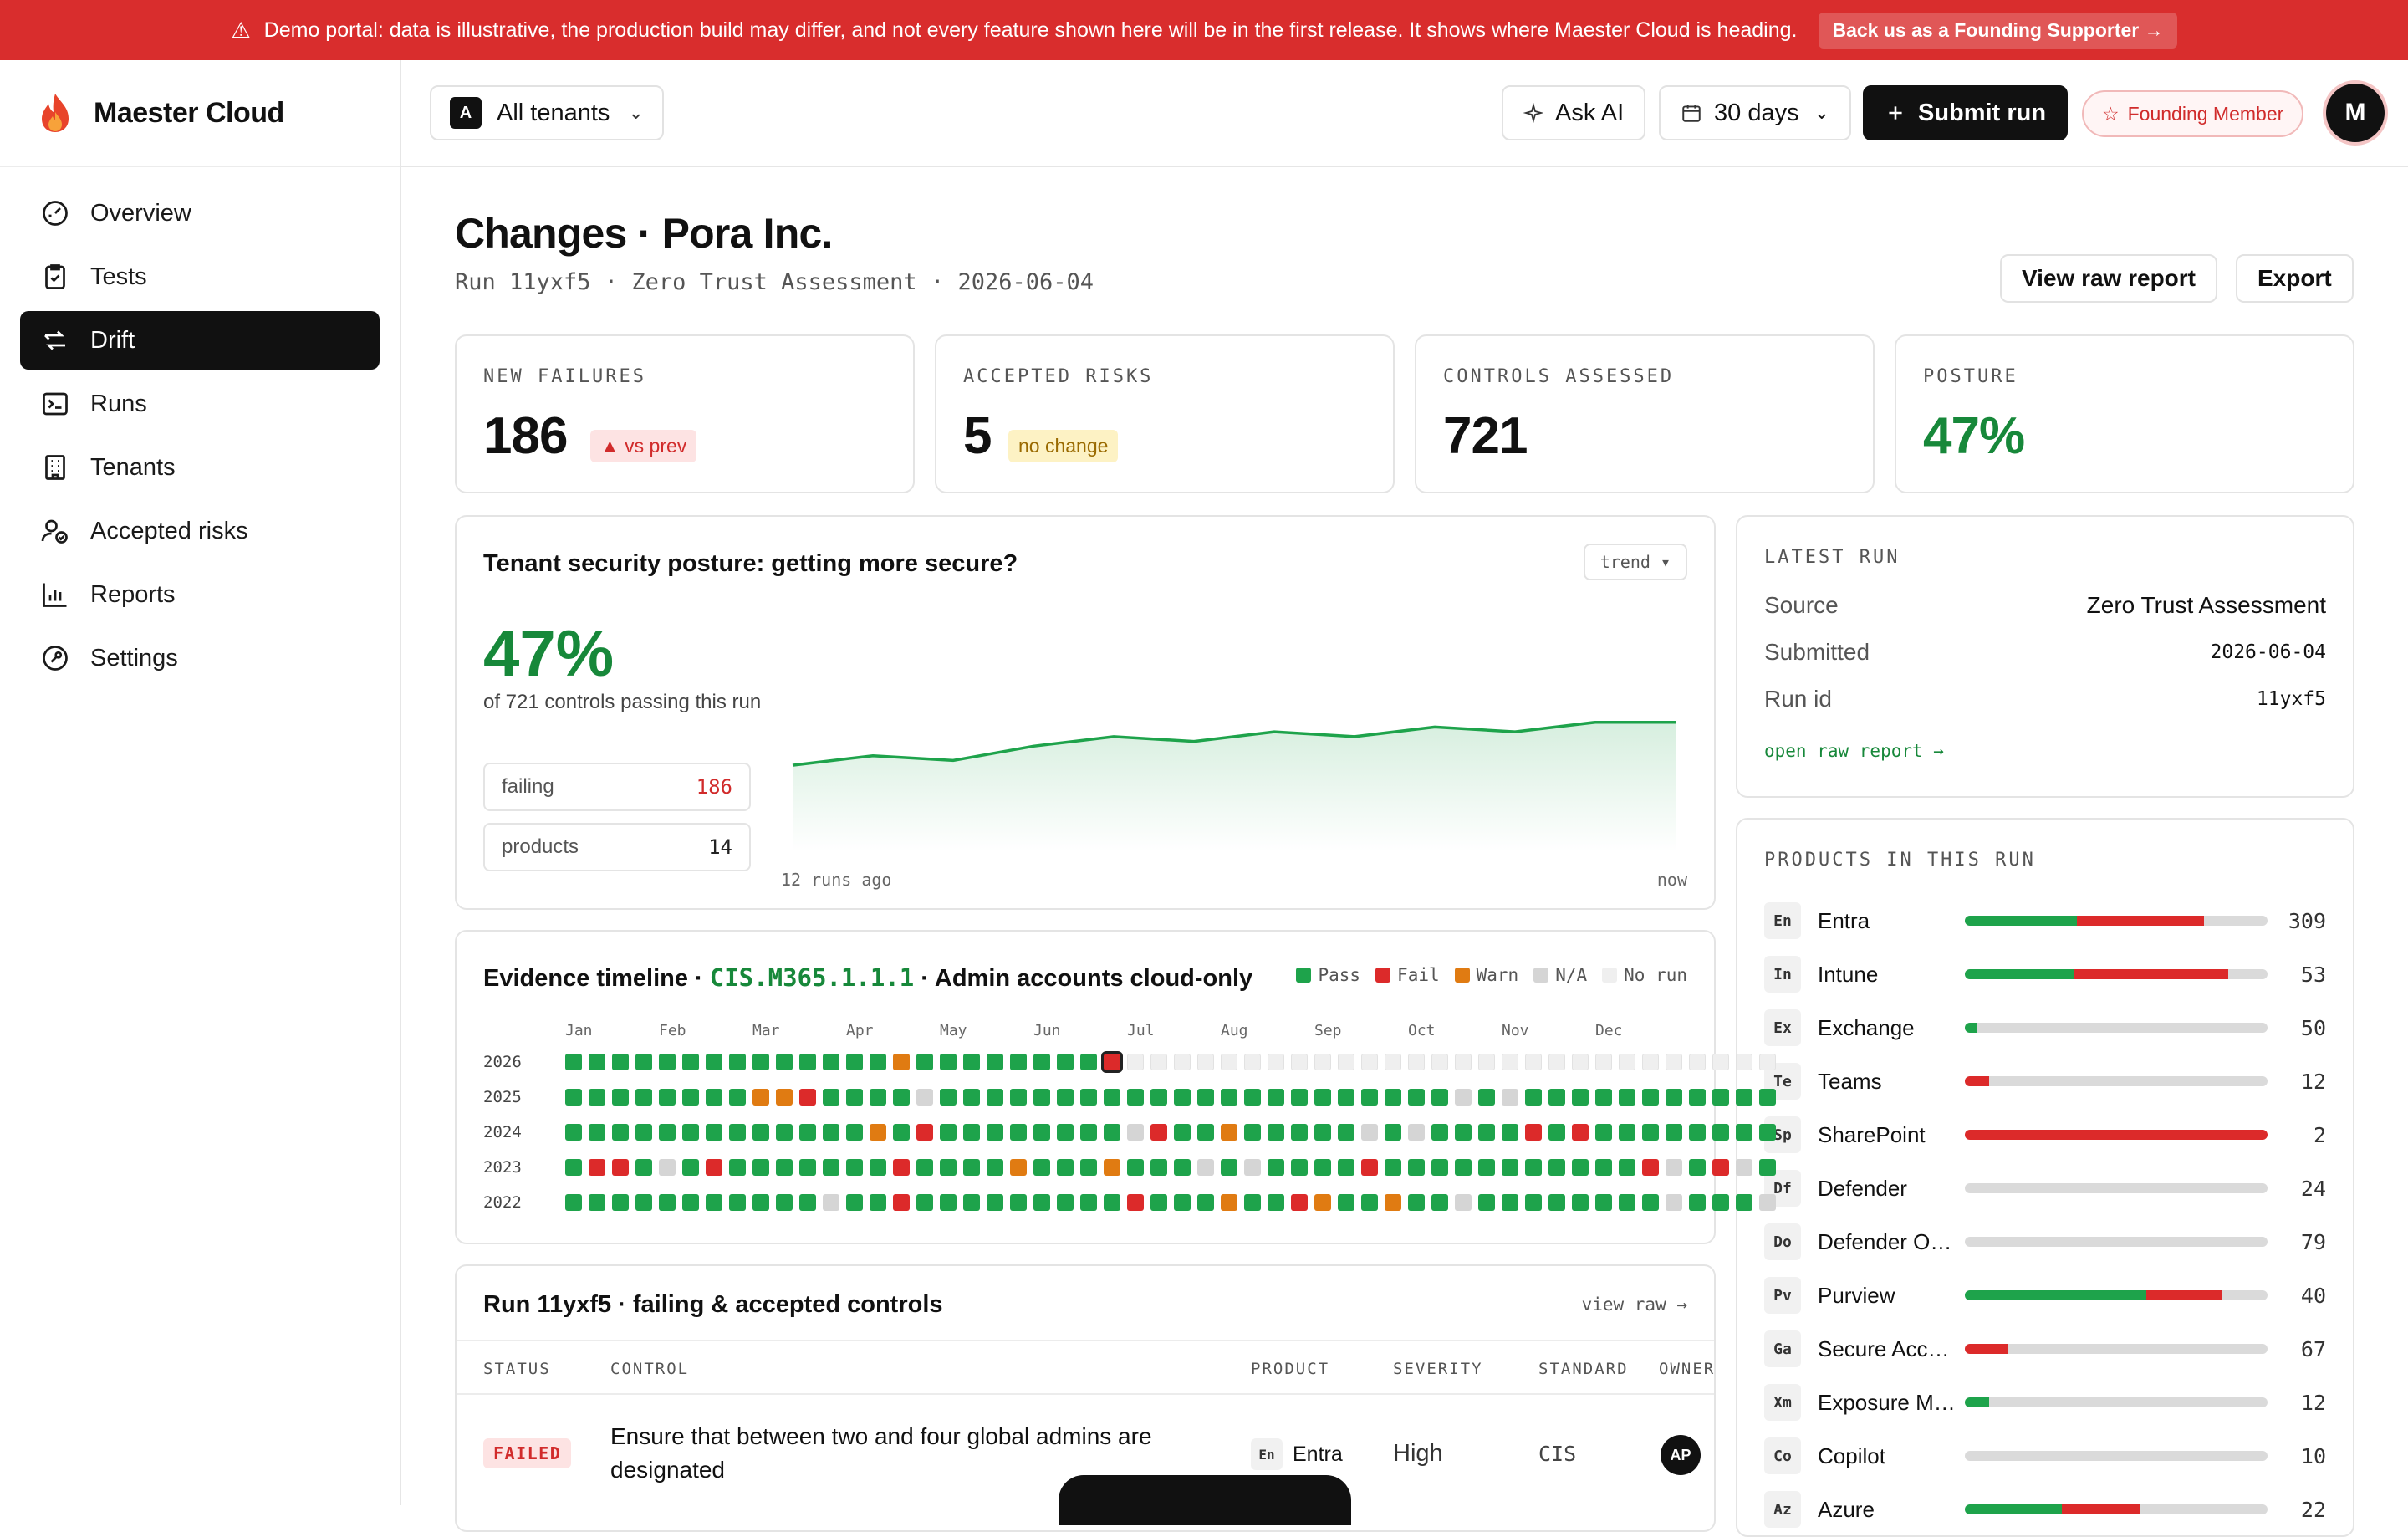  Describe the element at coordinates (2045, 921) in the screenshot. I see `product-row: En Entra 309` at that location.